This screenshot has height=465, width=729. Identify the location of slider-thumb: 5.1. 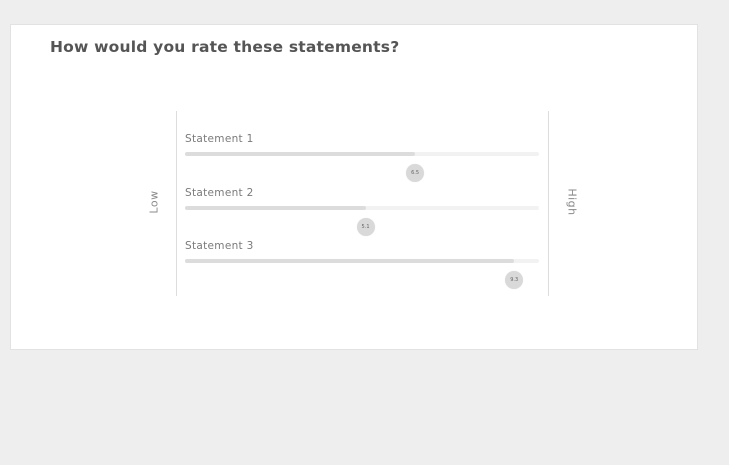
(365, 227).